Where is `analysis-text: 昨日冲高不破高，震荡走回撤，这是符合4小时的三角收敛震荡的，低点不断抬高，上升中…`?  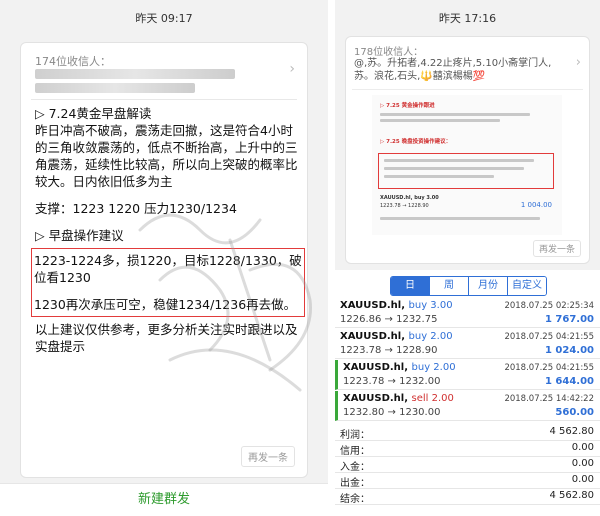 analysis-text: 昨日冲高不破高，震荡走回撤，这是符合4小时的三角收敛震荡的，低点不断抬高，上升中… is located at coordinates (166, 156).